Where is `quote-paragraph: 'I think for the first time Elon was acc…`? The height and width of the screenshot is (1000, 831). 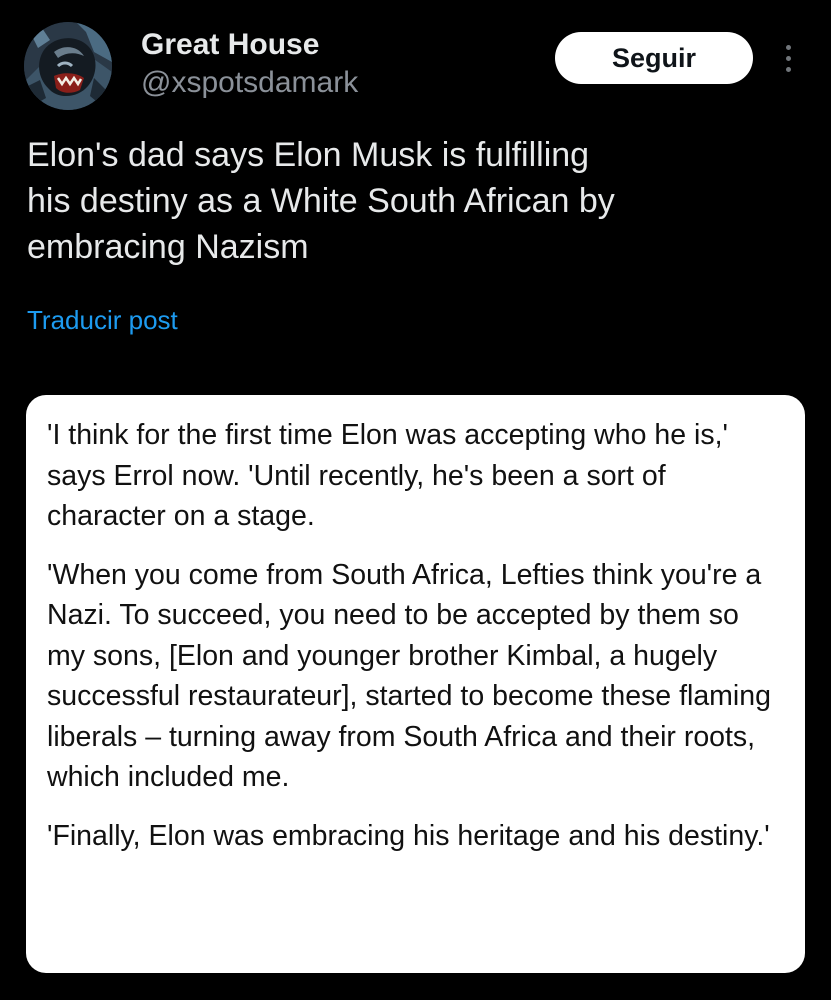 quote-paragraph: 'I think for the first time Elon was acc… is located at coordinates (387, 475).